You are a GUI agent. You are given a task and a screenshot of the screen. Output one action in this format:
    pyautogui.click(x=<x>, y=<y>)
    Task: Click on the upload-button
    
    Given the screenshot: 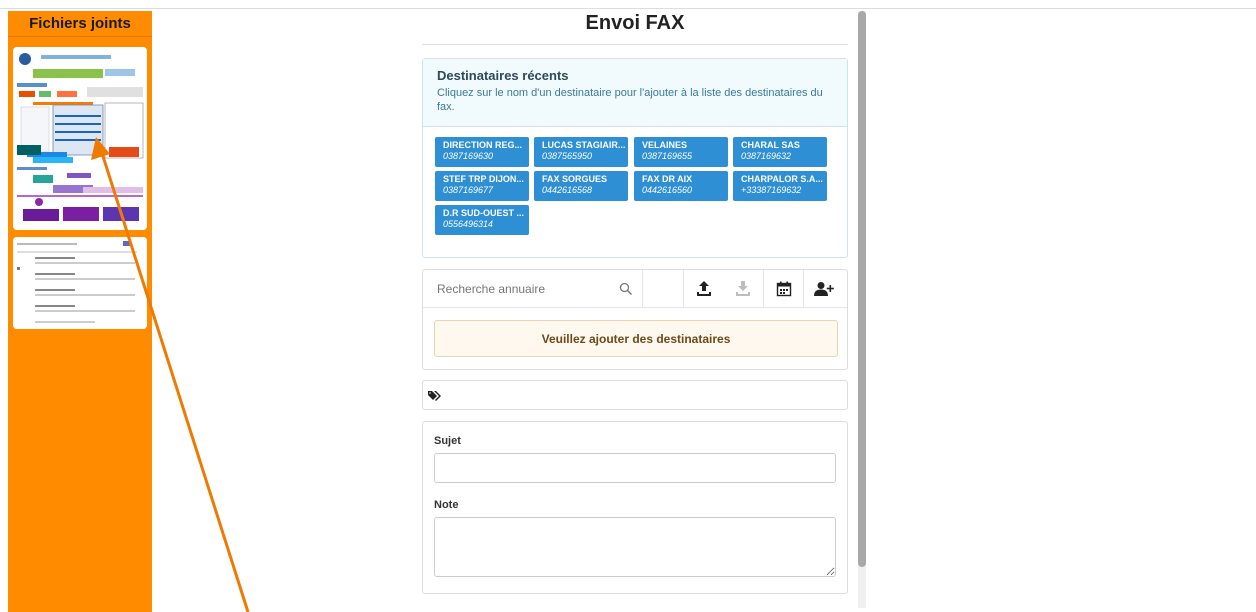 What is the action you would take?
    pyautogui.click(x=703, y=289)
    